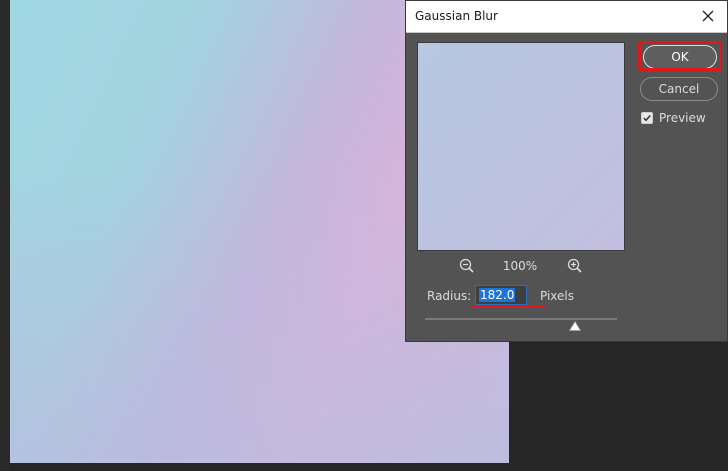  What do you see at coordinates (680, 57) in the screenshot?
I see `ok-button: OK` at bounding box center [680, 57].